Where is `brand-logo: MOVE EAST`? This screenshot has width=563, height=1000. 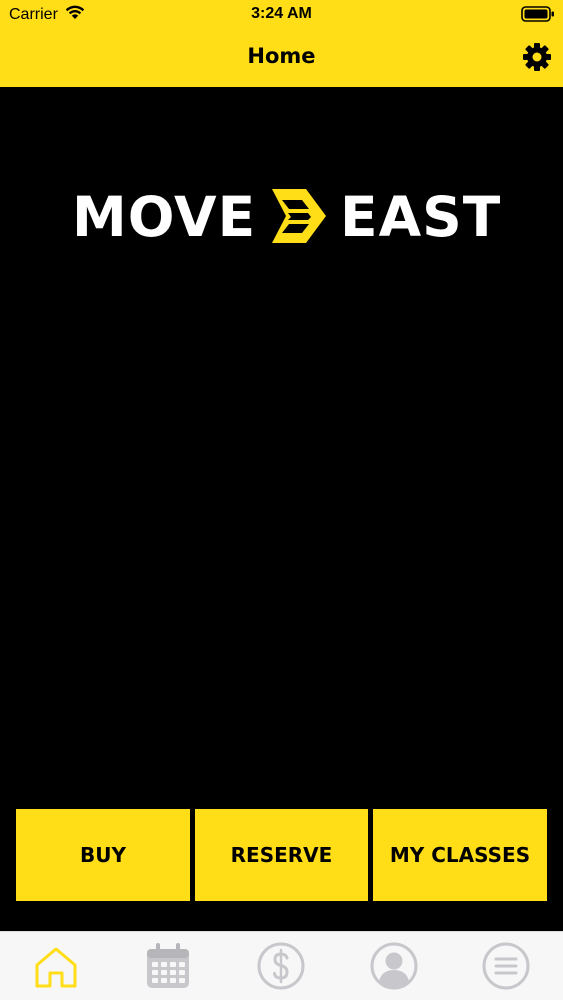
brand-logo: MOVE EAST is located at coordinates (286, 217).